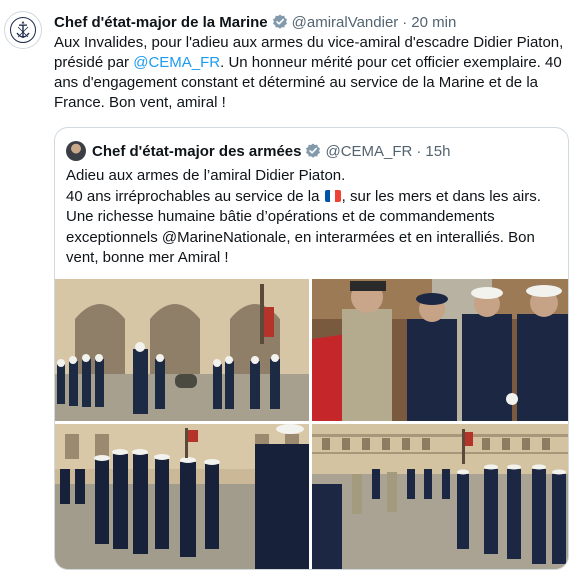 This screenshot has height=576, width=580. Describe the element at coordinates (161, 22) in the screenshot. I see `author-name: Chef d'état-major de la Marine` at that location.